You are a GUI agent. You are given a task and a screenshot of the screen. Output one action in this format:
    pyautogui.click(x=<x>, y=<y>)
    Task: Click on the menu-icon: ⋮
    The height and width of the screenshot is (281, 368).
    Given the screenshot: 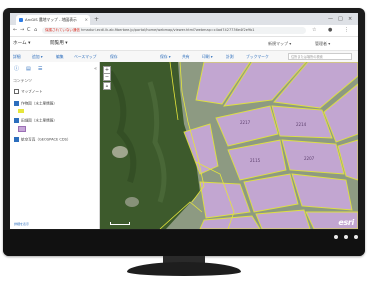 What is the action you would take?
    pyautogui.click(x=346, y=30)
    